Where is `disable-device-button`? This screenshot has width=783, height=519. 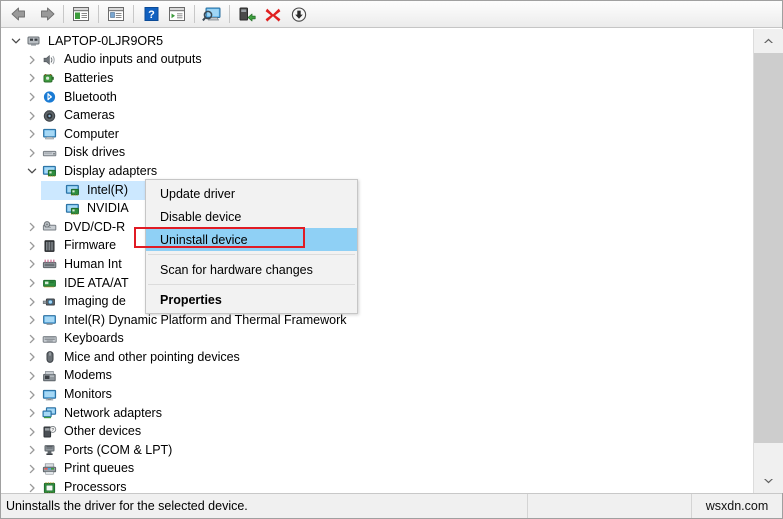 disable-device-button is located at coordinates (299, 14).